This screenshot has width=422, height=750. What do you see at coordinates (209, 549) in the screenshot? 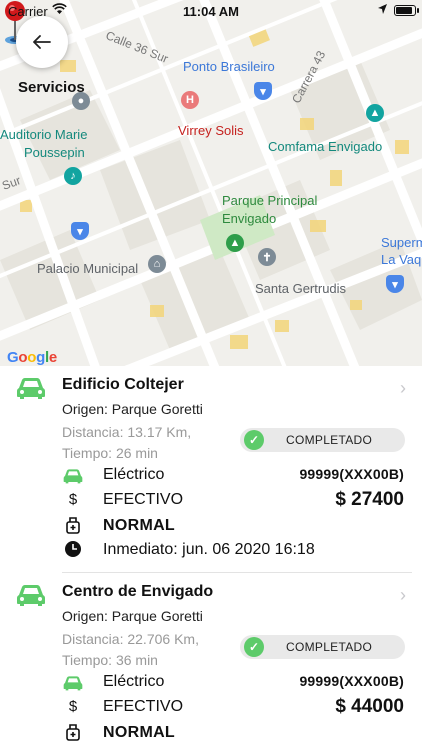
I see `service-datetime: Inmediato: jun. 06 2020 16:18` at bounding box center [209, 549].